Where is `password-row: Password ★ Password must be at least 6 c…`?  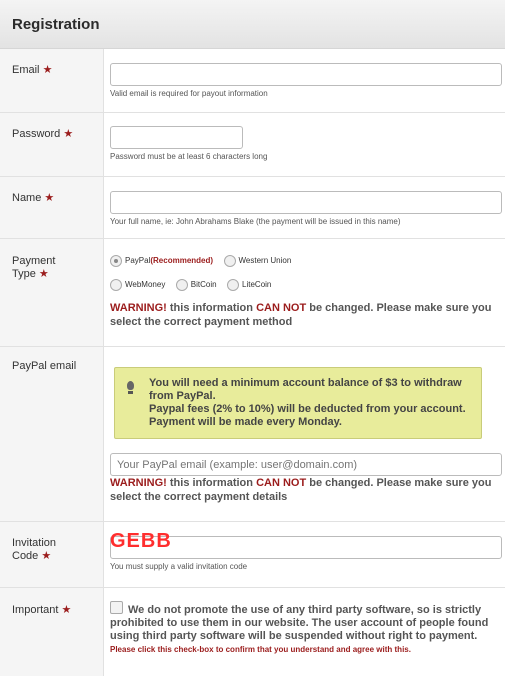 password-row: Password ★ Password must be at least 6 c… is located at coordinates (252, 145).